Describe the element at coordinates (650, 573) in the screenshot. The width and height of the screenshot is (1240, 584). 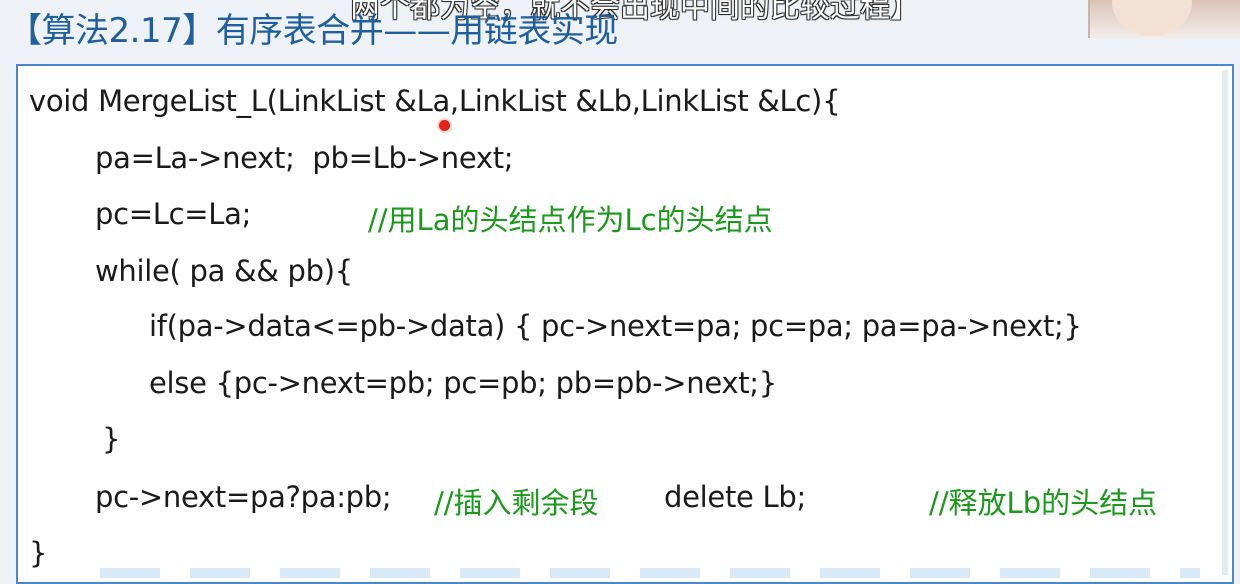
I see `bottom-decoration` at that location.